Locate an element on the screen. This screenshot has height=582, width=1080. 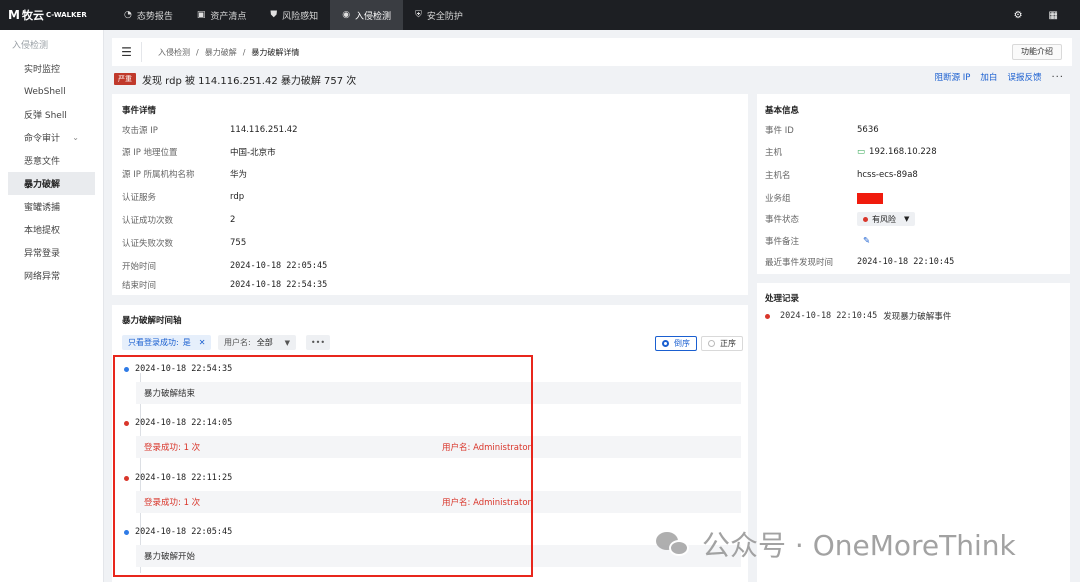
grid-apps-icon: ▦ is located at coordinates (1053, 15).